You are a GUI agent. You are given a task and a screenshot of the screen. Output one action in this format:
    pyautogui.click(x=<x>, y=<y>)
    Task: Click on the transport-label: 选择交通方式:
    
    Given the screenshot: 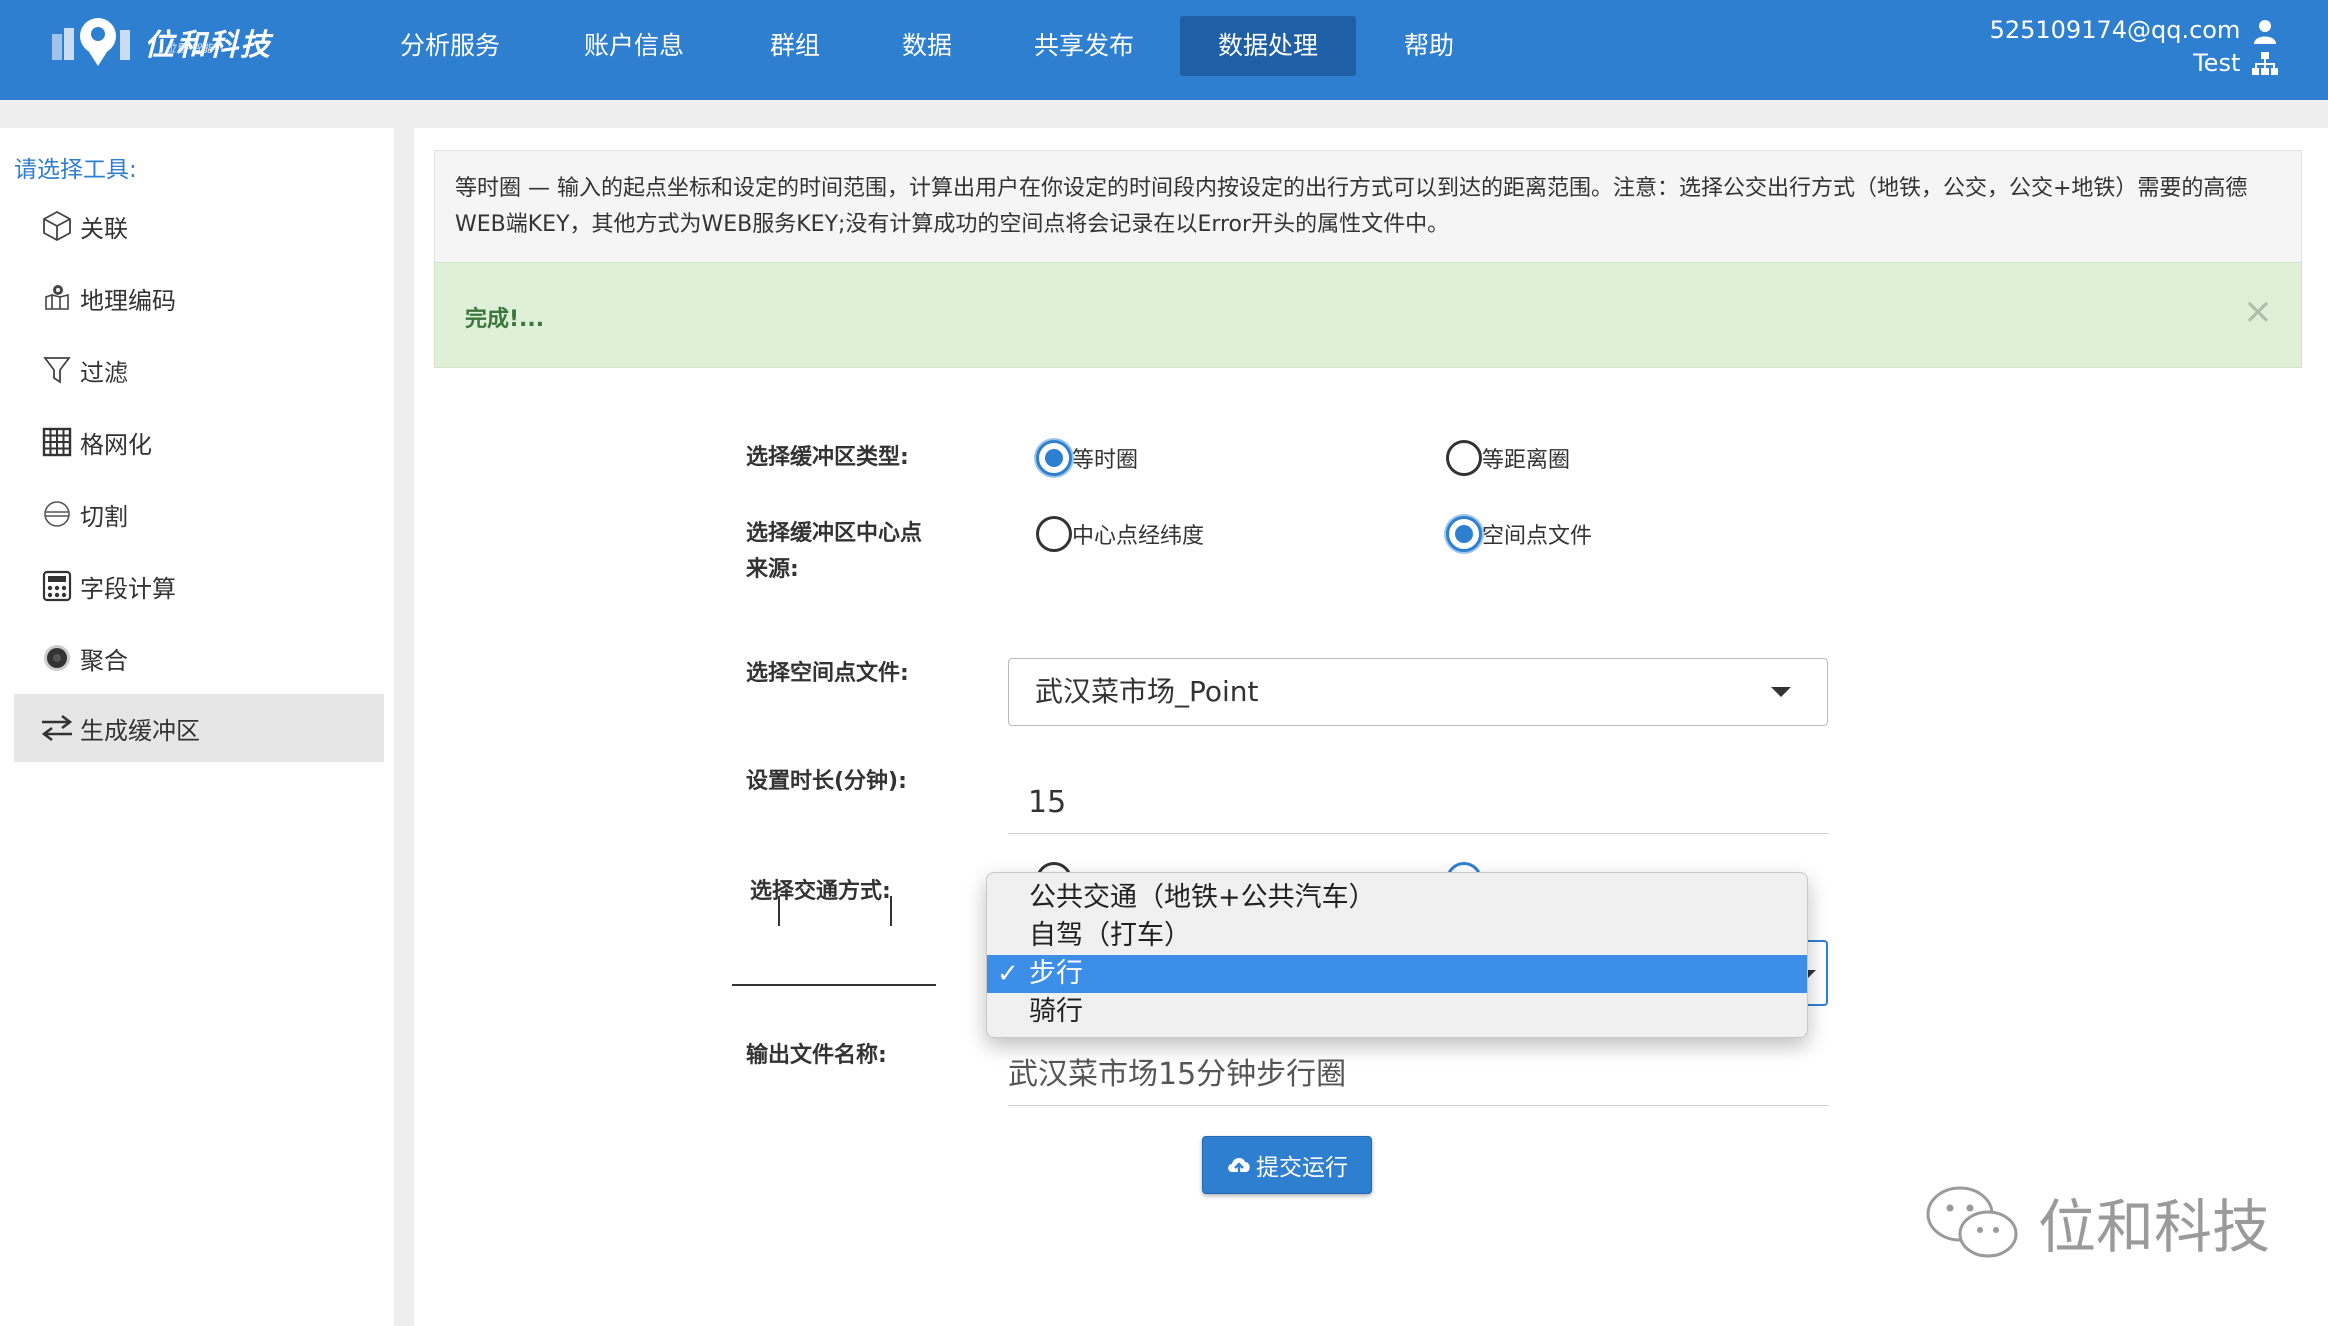 What is the action you would take?
    pyautogui.click(x=820, y=891)
    